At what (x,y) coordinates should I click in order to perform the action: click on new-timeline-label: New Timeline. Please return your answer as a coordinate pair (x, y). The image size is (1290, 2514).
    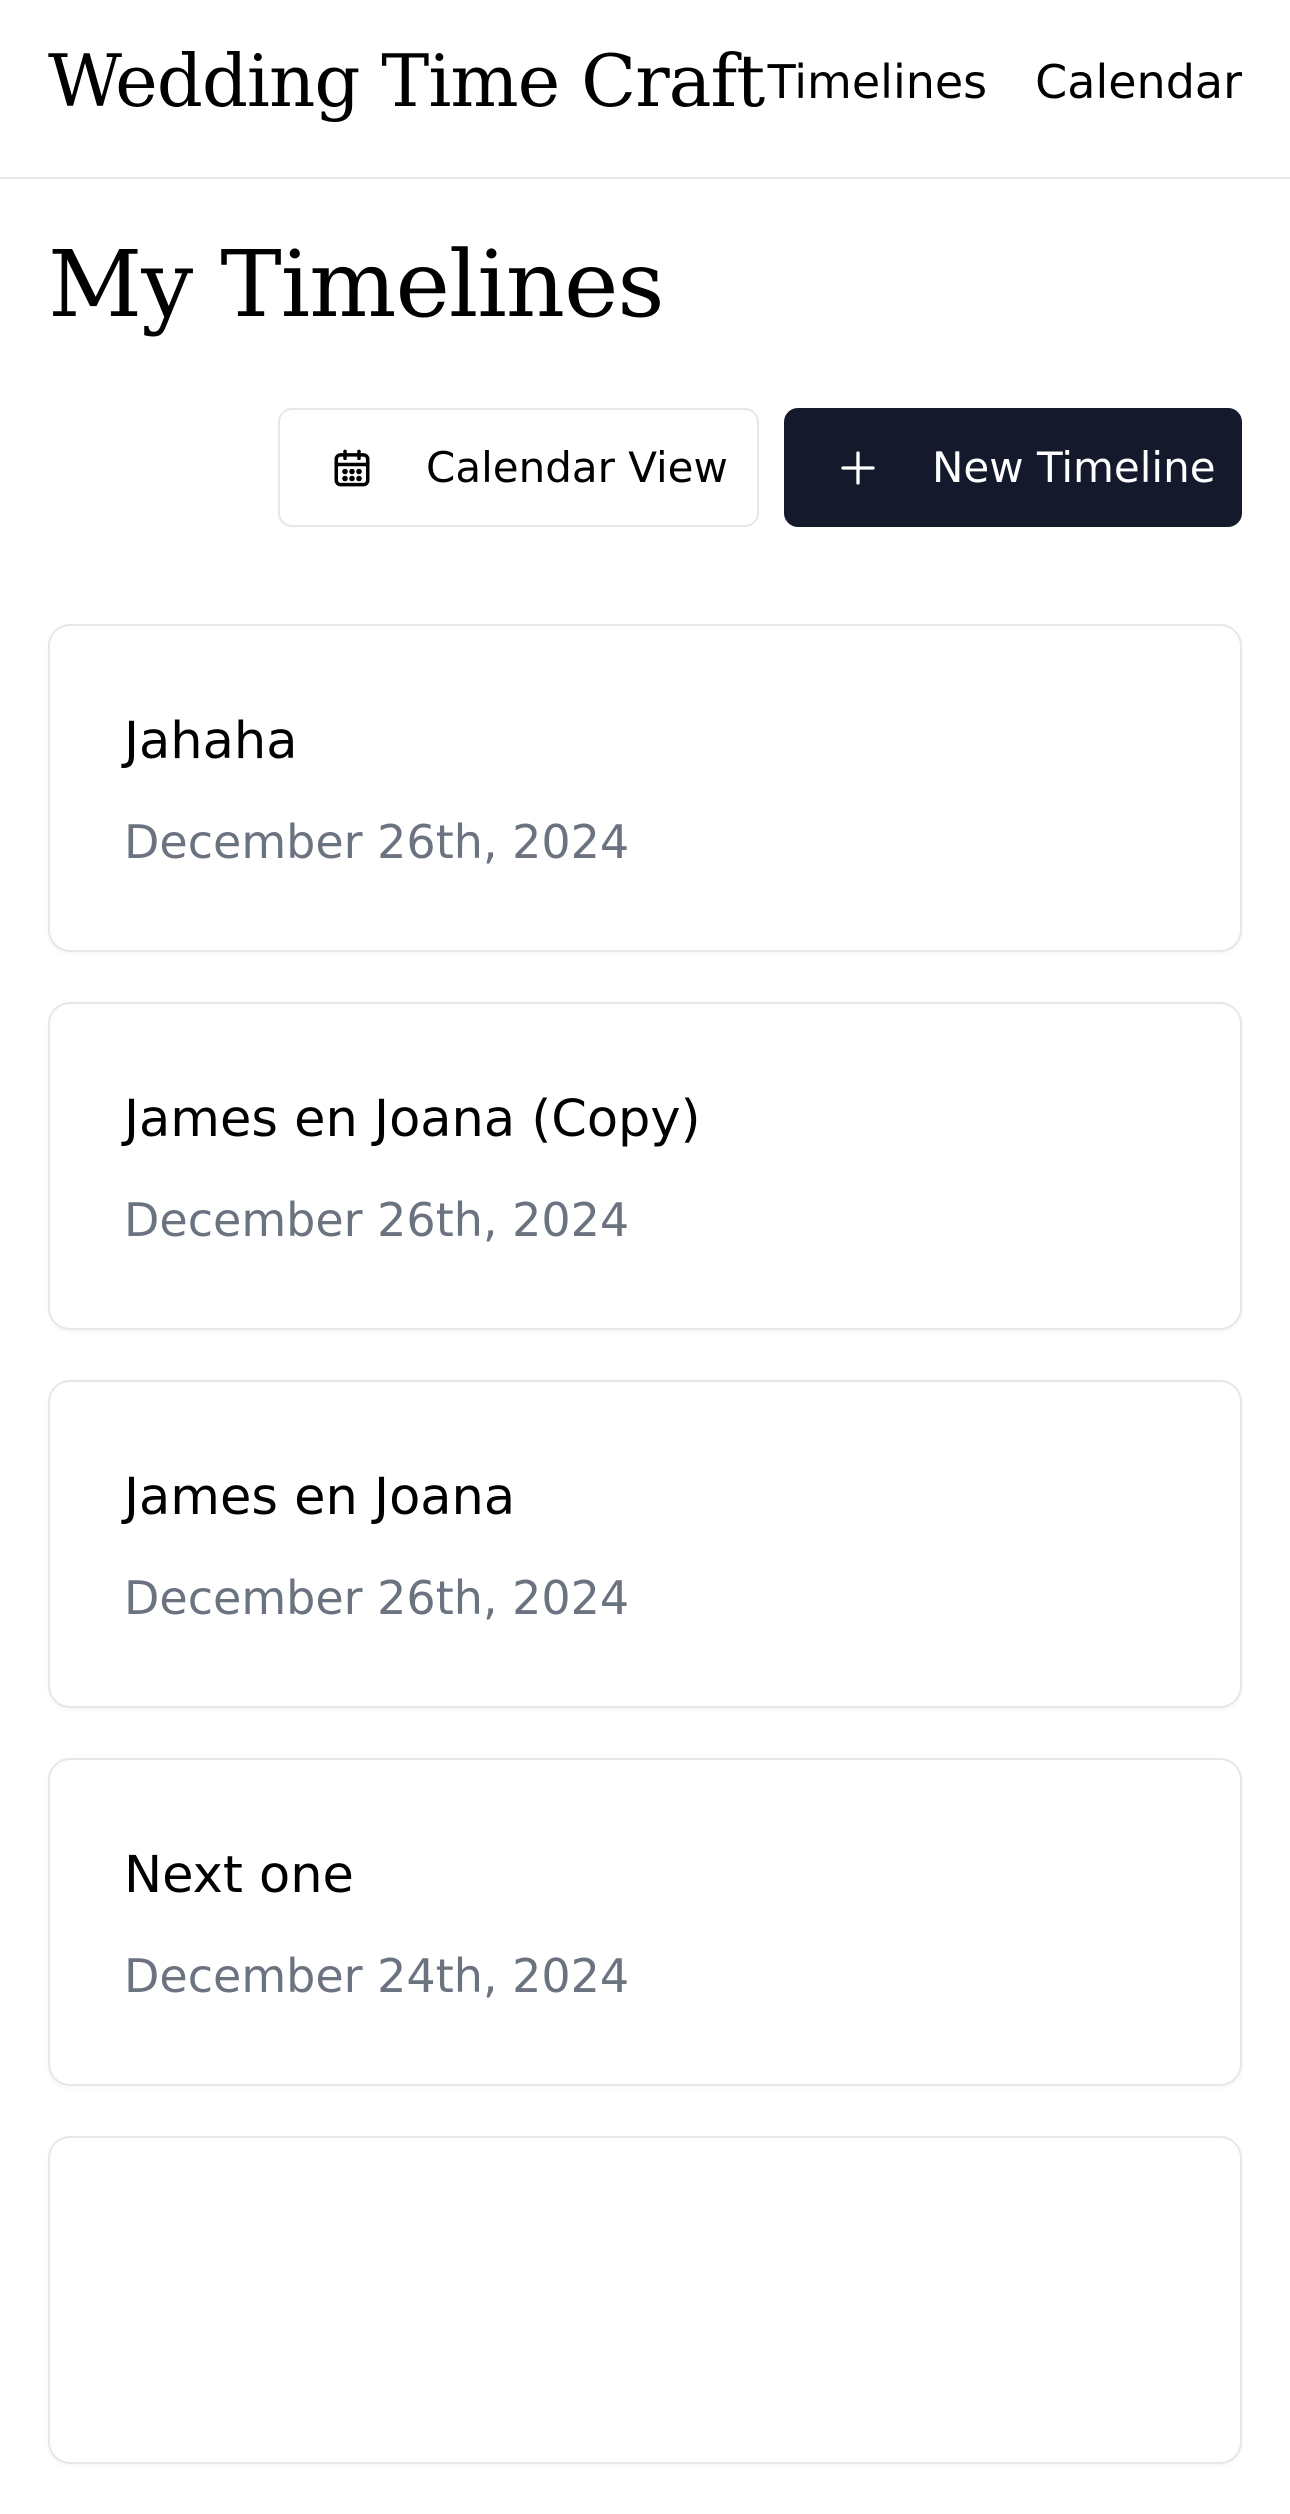
    Looking at the image, I should click on (1074, 467).